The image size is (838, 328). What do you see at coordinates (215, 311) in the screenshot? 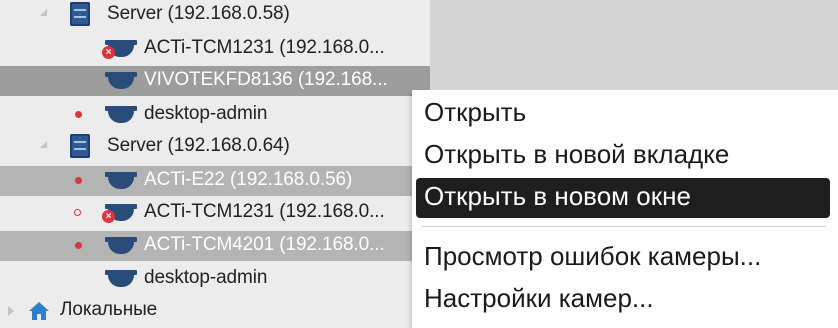
I see `tree-item-local: Локальные` at bounding box center [215, 311].